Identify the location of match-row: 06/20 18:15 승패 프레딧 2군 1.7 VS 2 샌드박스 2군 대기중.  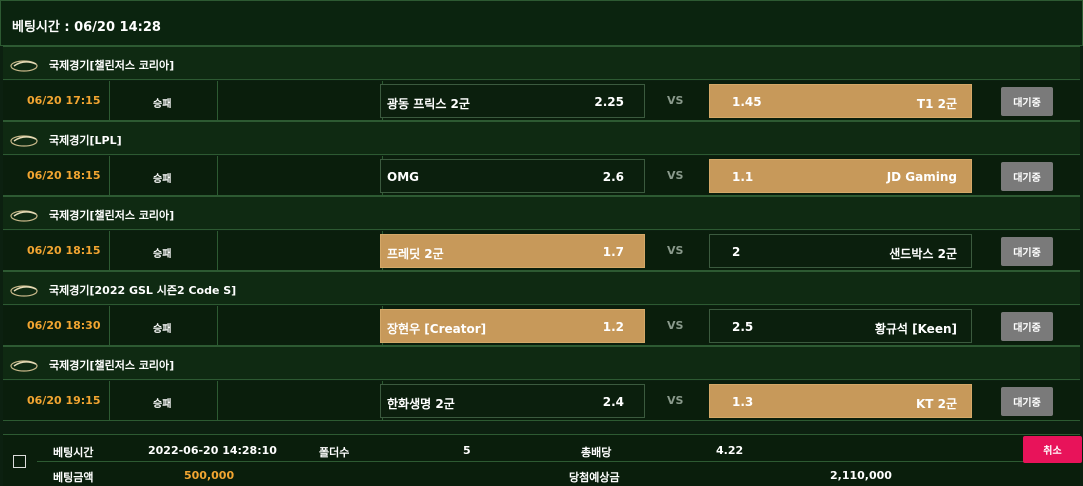
(541, 251).